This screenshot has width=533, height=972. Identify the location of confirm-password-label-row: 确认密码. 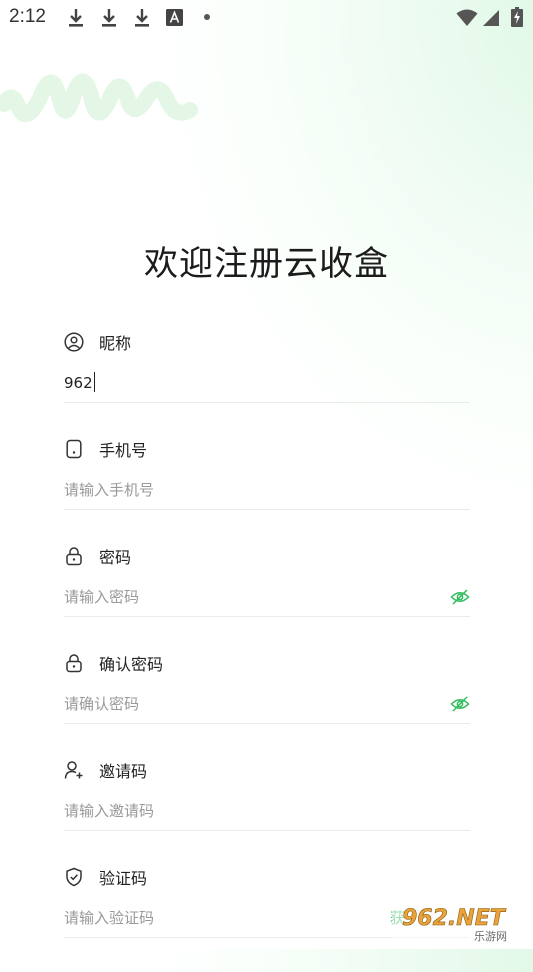
(113, 663).